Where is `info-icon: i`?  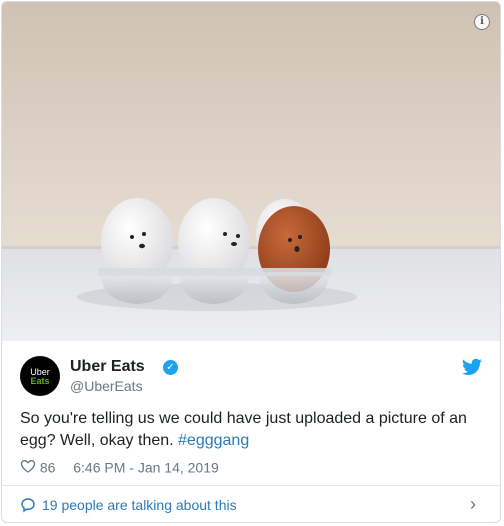
info-icon: i is located at coordinates (482, 22).